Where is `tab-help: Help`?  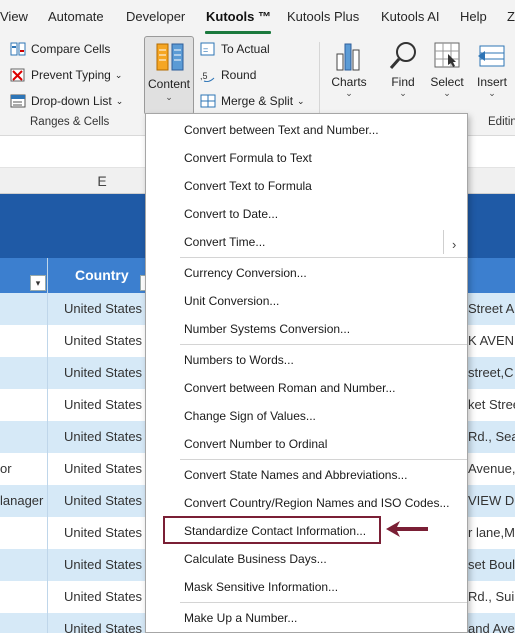 tab-help: Help is located at coordinates (473, 16).